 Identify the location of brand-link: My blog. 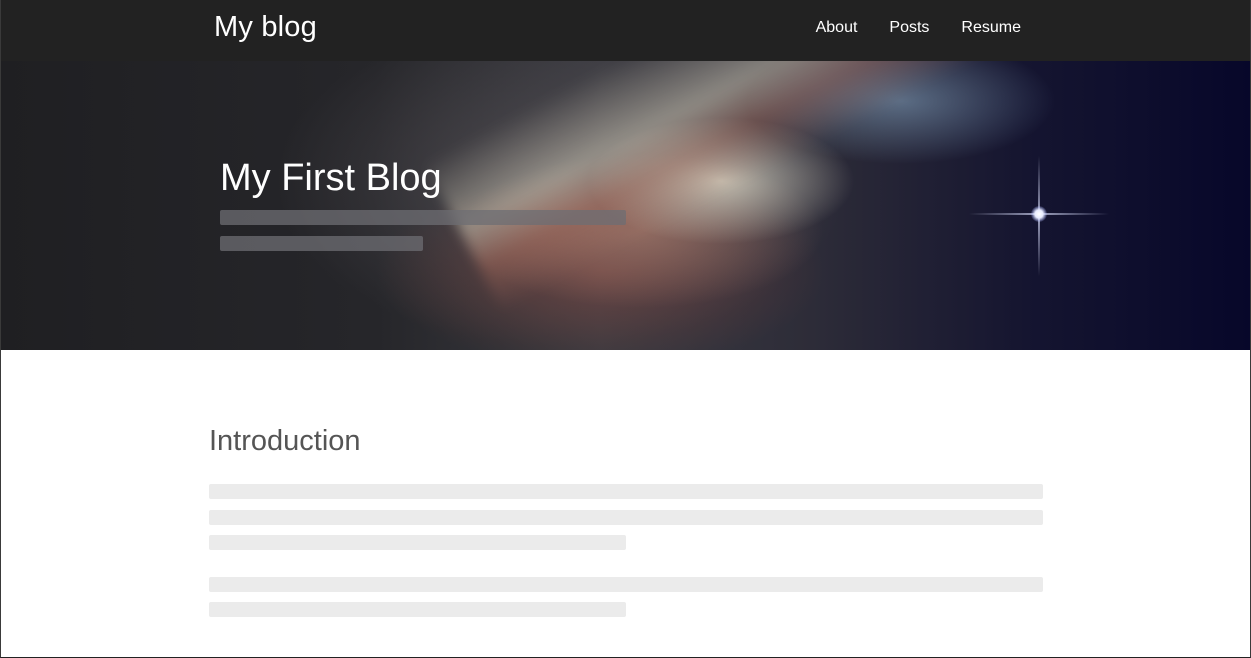
(265, 27).